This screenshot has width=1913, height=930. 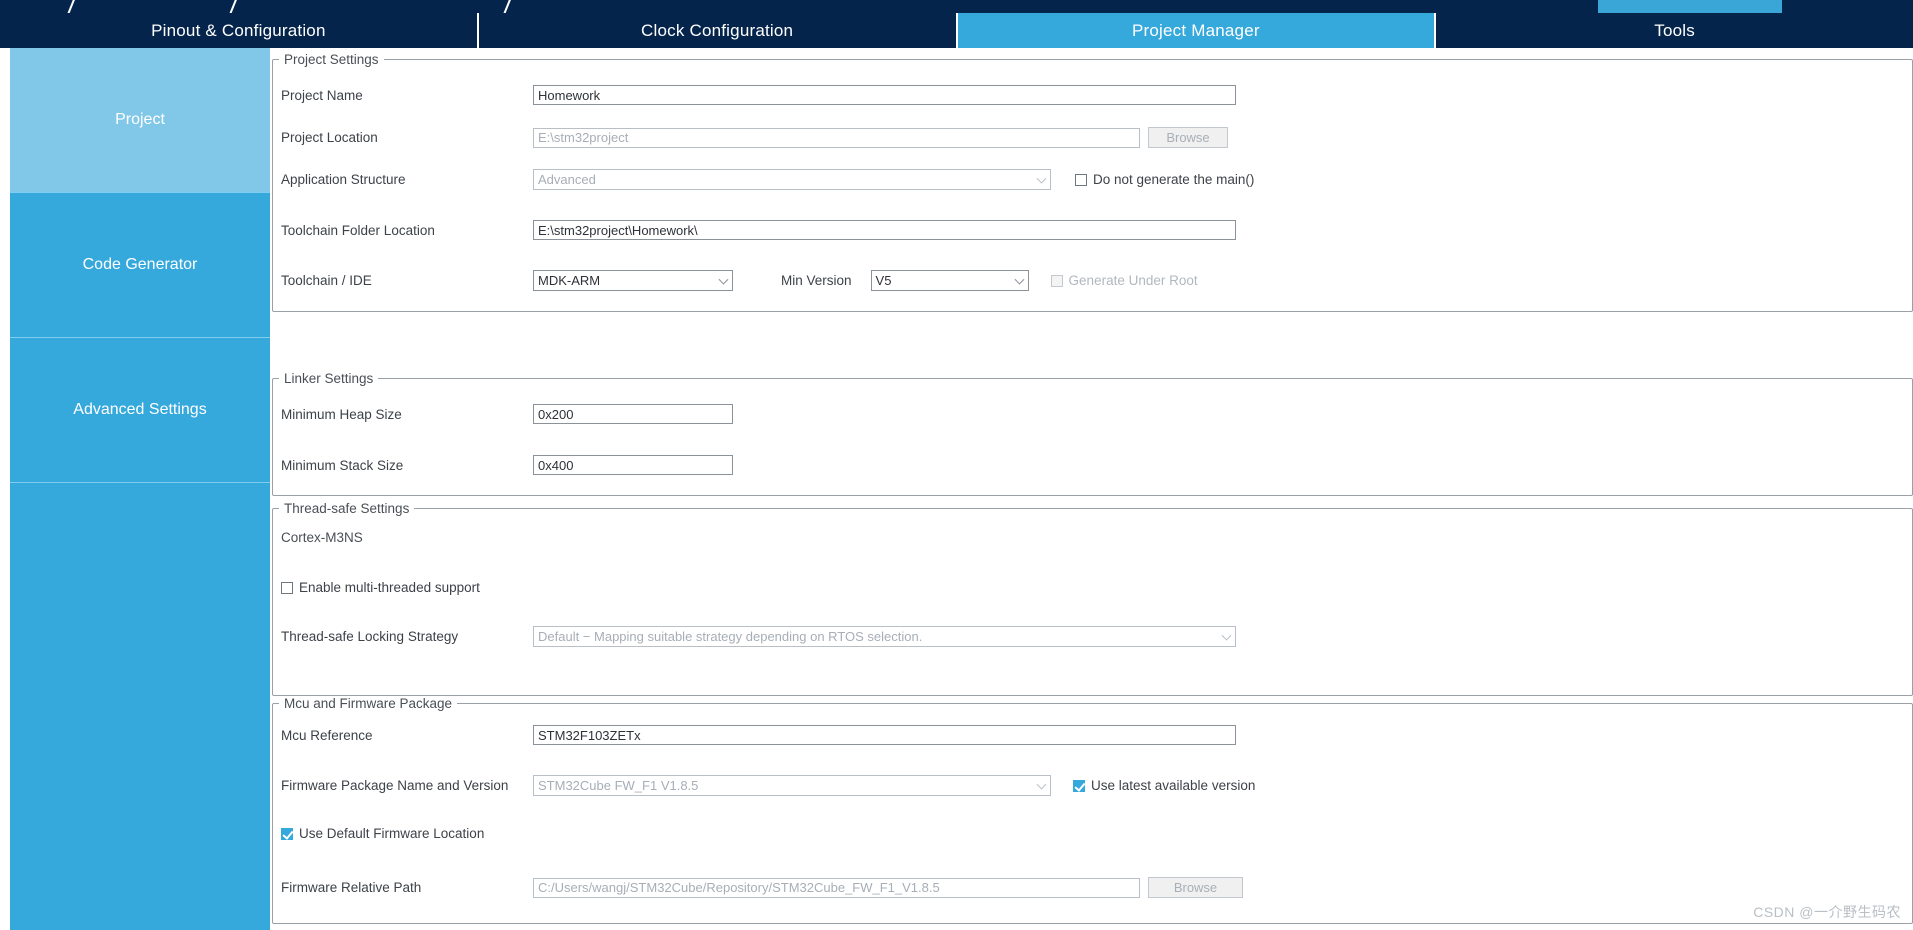 I want to click on enable-multithreaded-support-checkbox: Enable multi-threaded support, so click(x=380, y=587).